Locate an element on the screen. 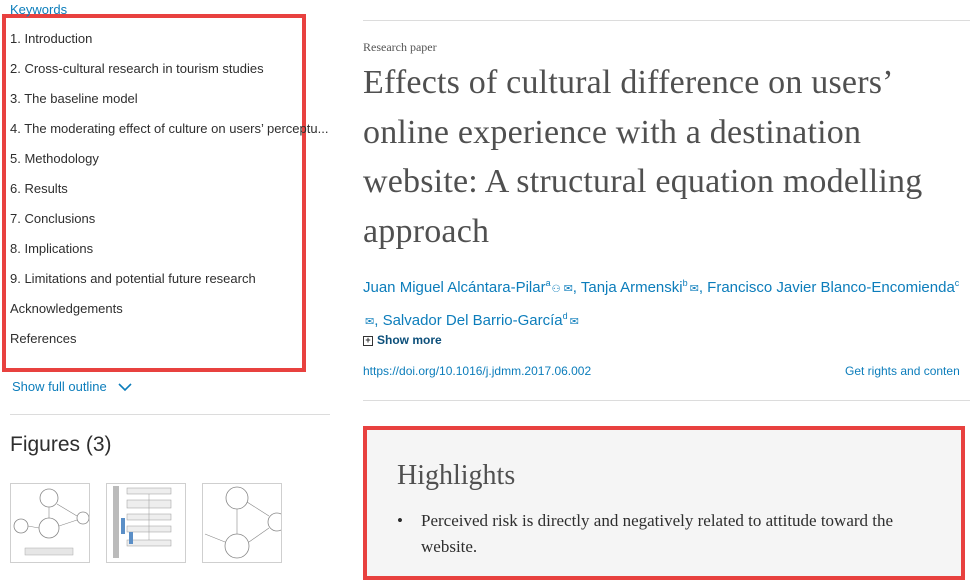  header-divider is located at coordinates (666, 20).